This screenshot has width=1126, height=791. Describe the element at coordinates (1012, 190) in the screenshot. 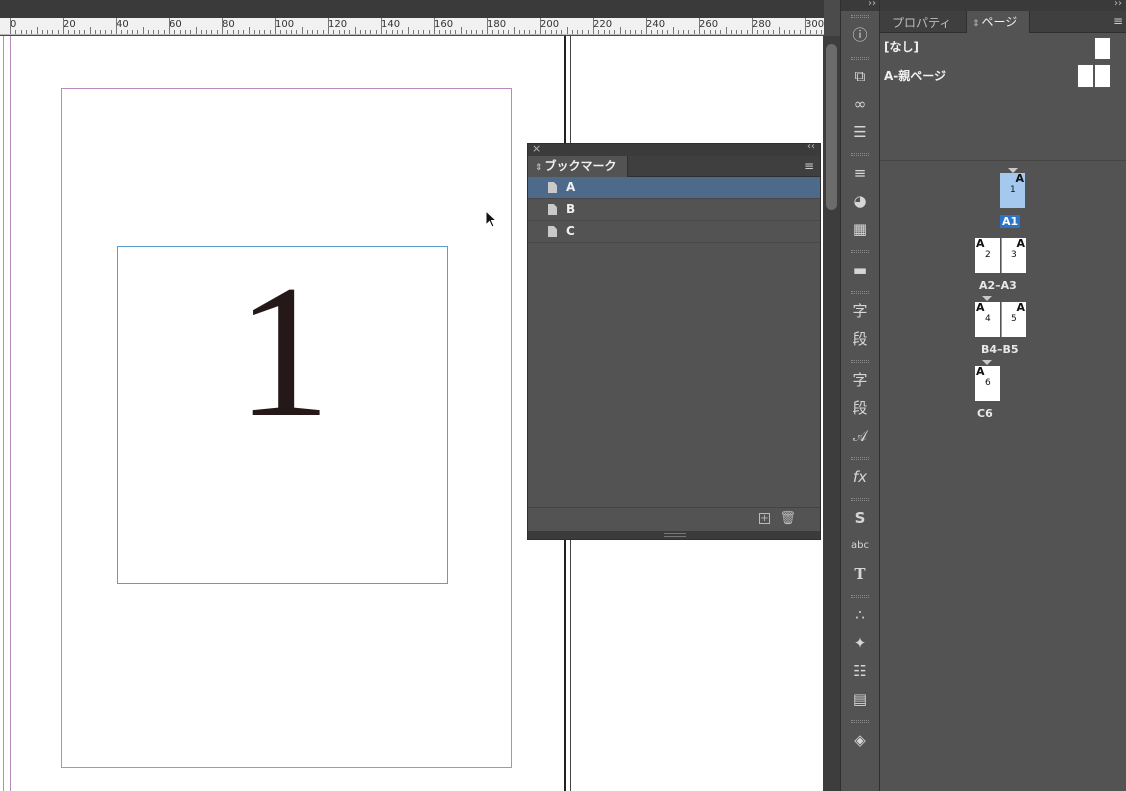

I see `page-thumbnail: 1 A` at that location.